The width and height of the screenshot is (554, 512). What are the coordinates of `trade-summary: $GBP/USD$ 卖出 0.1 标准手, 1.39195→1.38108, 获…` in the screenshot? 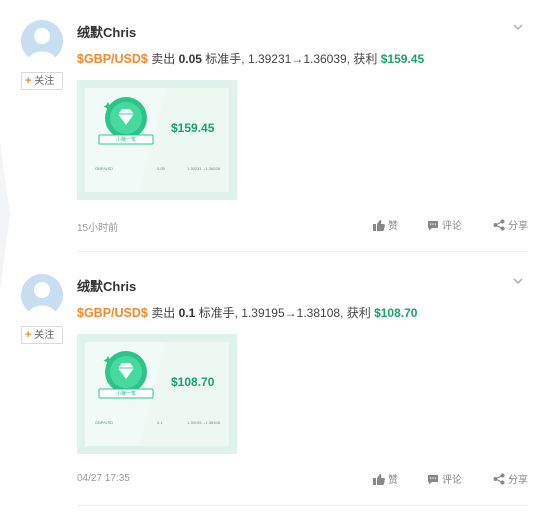 It's located at (247, 312).